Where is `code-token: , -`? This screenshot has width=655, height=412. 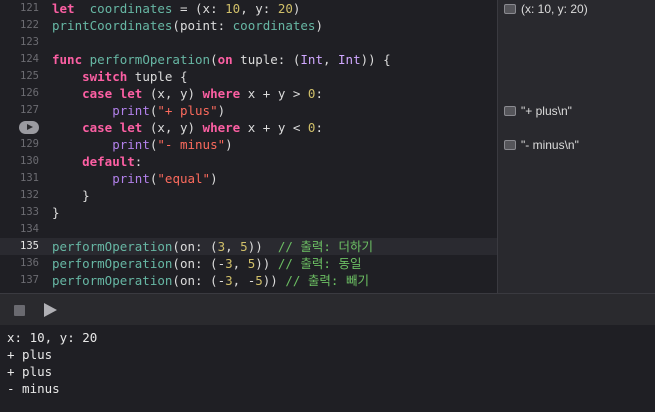
code-token: , - is located at coordinates (244, 280).